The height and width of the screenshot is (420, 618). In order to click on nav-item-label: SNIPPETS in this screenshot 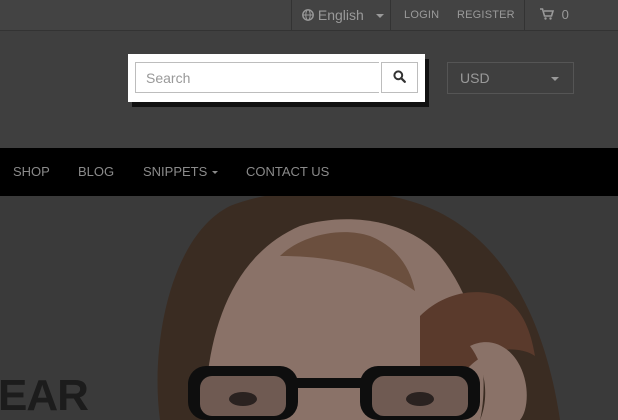, I will do `click(175, 171)`.